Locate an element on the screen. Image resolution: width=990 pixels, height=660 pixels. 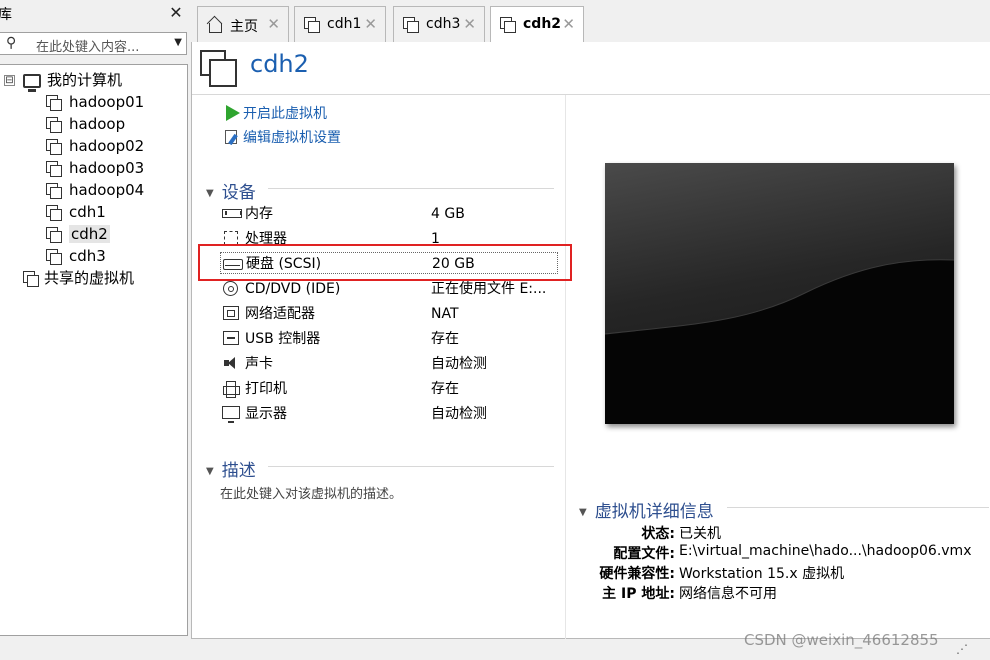
tab-cdh3: cdh3 ✕ is located at coordinates (439, 24).